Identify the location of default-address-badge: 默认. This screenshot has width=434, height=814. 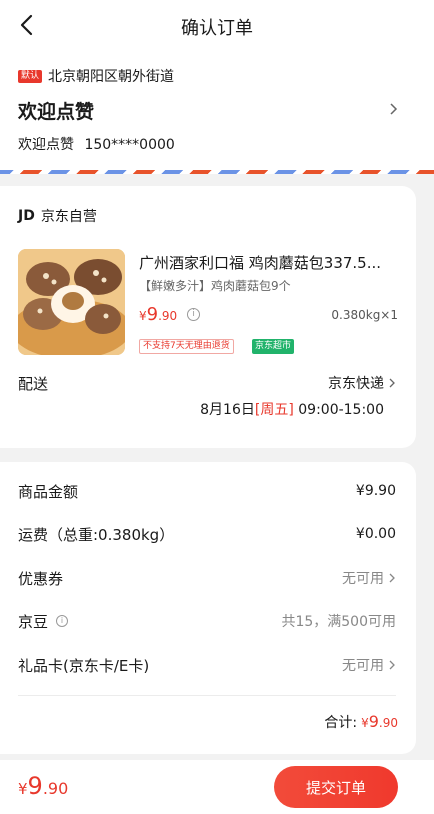
(30, 76).